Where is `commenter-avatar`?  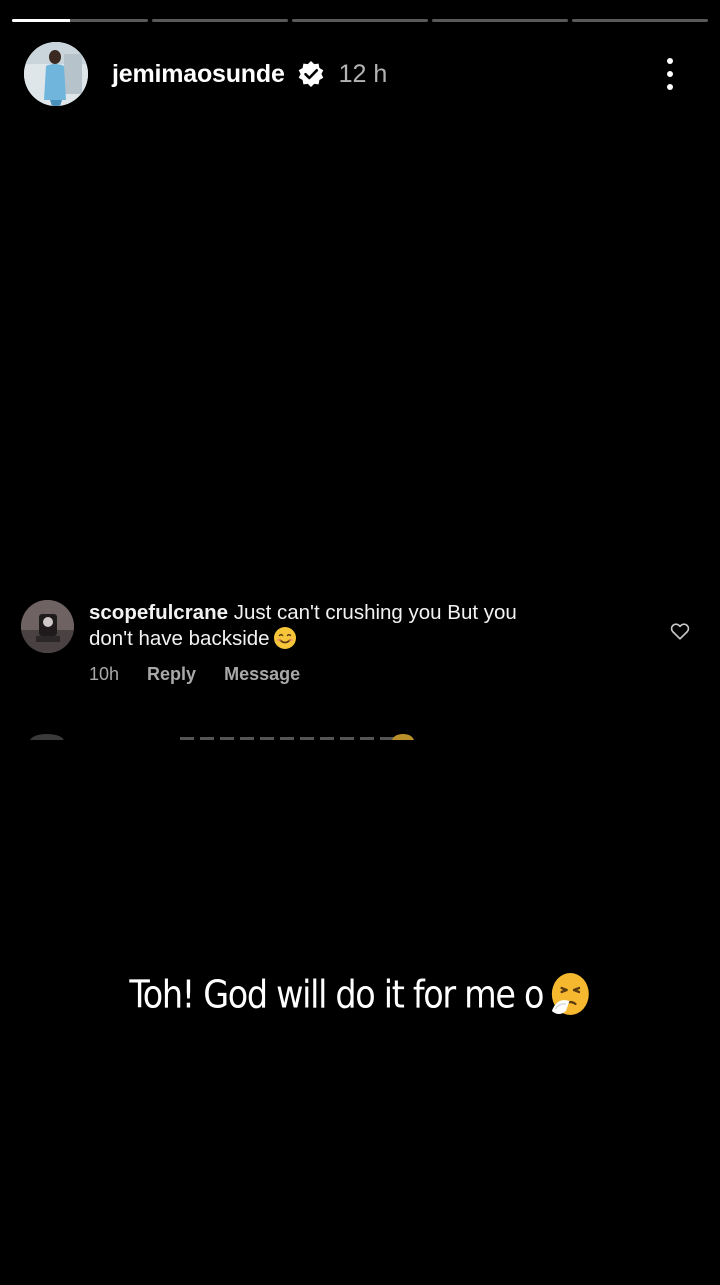
commenter-avatar is located at coordinates (47, 626).